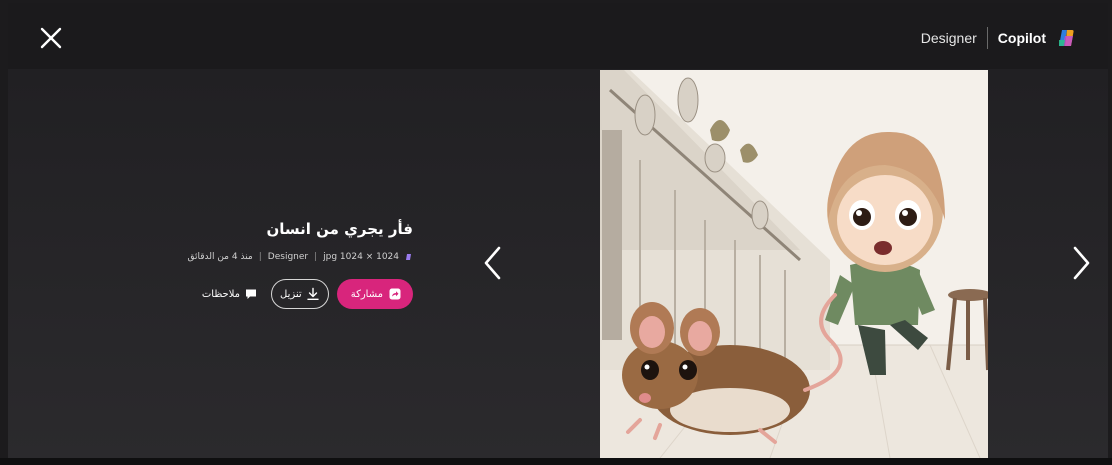 This screenshot has width=1112, height=465. What do you see at coordinates (366, 294) in the screenshot?
I see `share-label: مشاركة` at bounding box center [366, 294].